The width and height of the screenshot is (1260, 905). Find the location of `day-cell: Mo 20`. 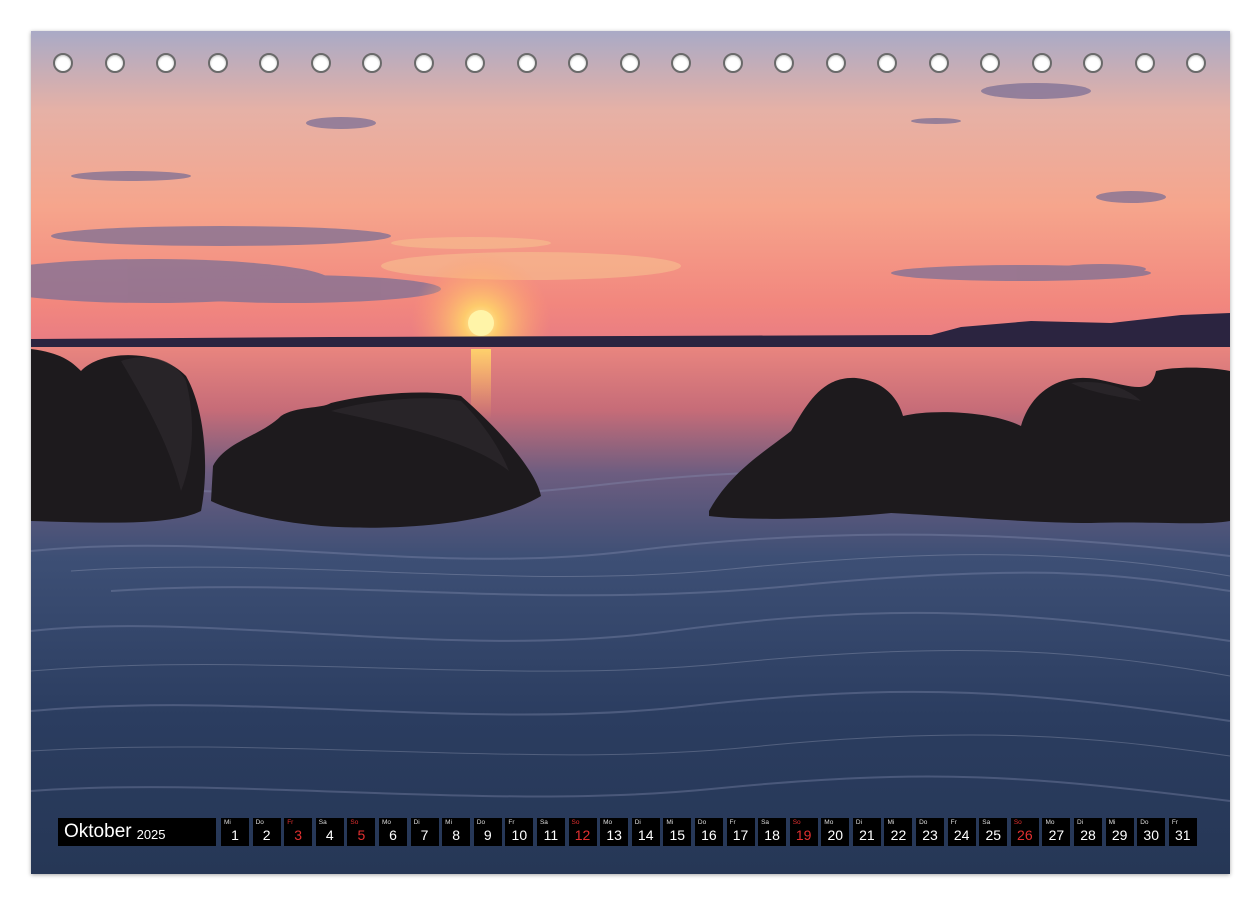

day-cell: Mo 20 is located at coordinates (835, 832).